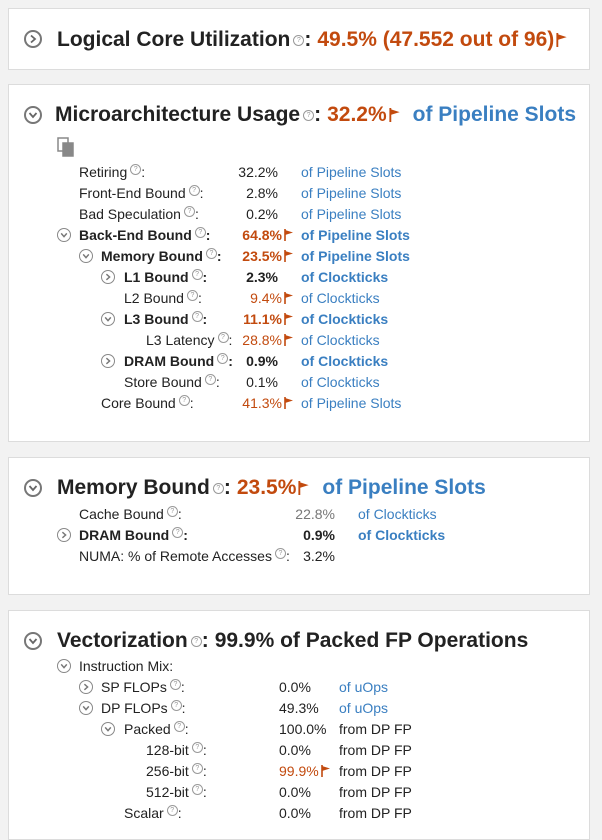 This screenshot has width=602, height=840. I want to click on metric-row-scalar: Scalar?: 0.0% from DP FP, so click(299, 813).